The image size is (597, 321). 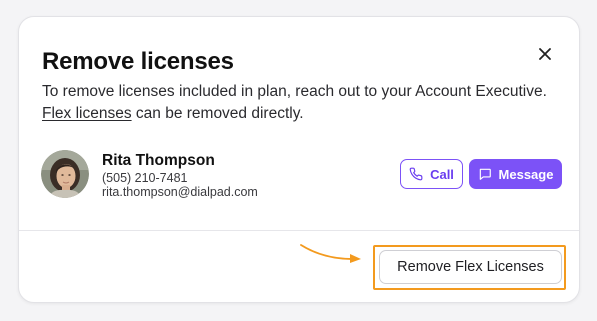 I want to click on close-button, so click(x=545, y=54).